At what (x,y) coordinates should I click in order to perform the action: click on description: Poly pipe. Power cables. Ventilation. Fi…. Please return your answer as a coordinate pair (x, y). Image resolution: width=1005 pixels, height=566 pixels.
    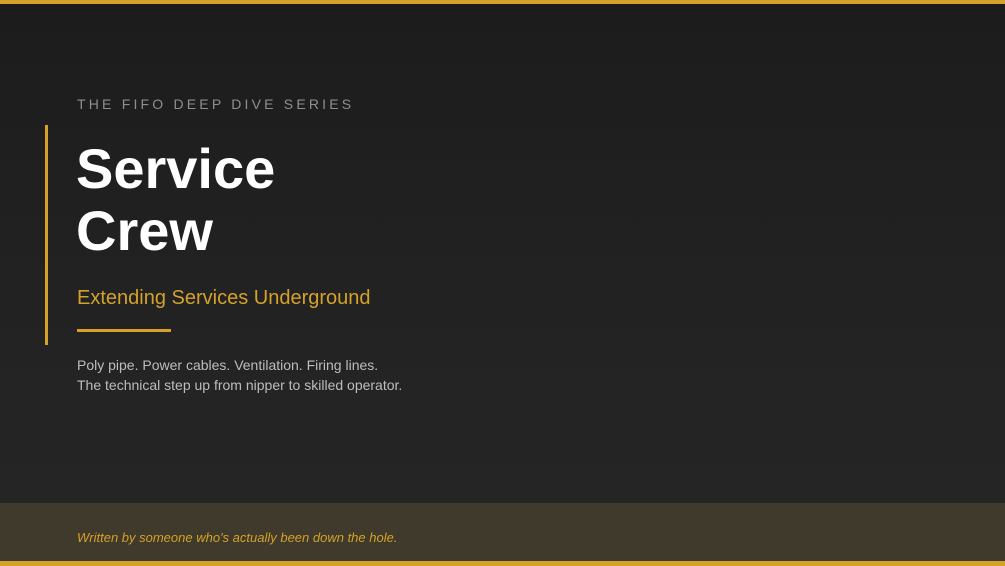
    Looking at the image, I should click on (239, 375).